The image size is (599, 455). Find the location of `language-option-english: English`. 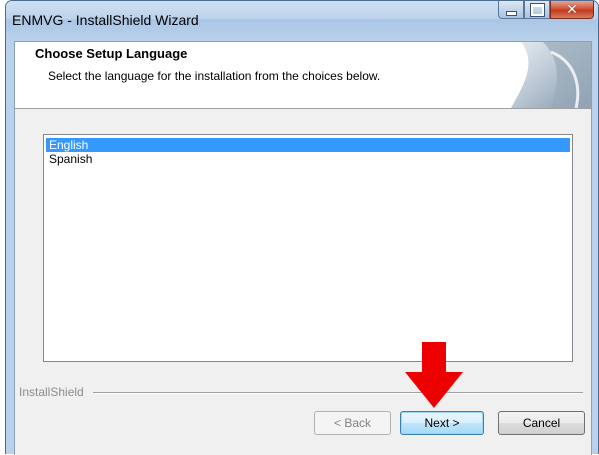

language-option-english: English is located at coordinates (308, 145).